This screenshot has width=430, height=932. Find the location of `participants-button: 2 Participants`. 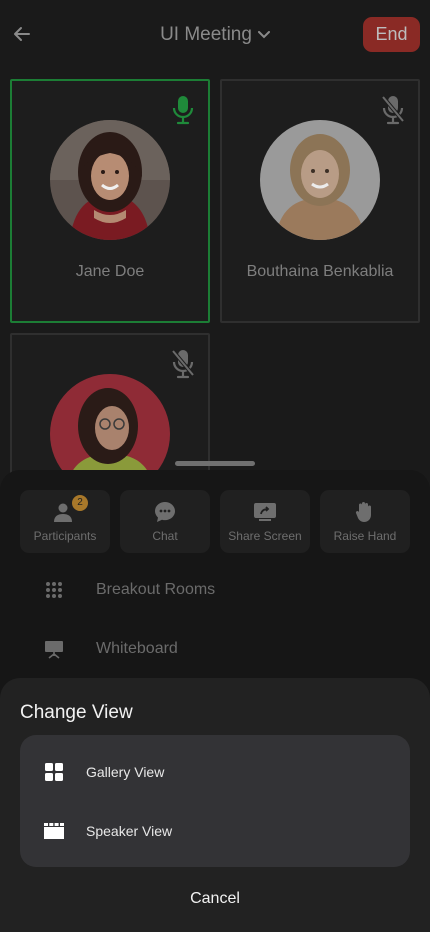

participants-button: 2 Participants is located at coordinates (65, 521).